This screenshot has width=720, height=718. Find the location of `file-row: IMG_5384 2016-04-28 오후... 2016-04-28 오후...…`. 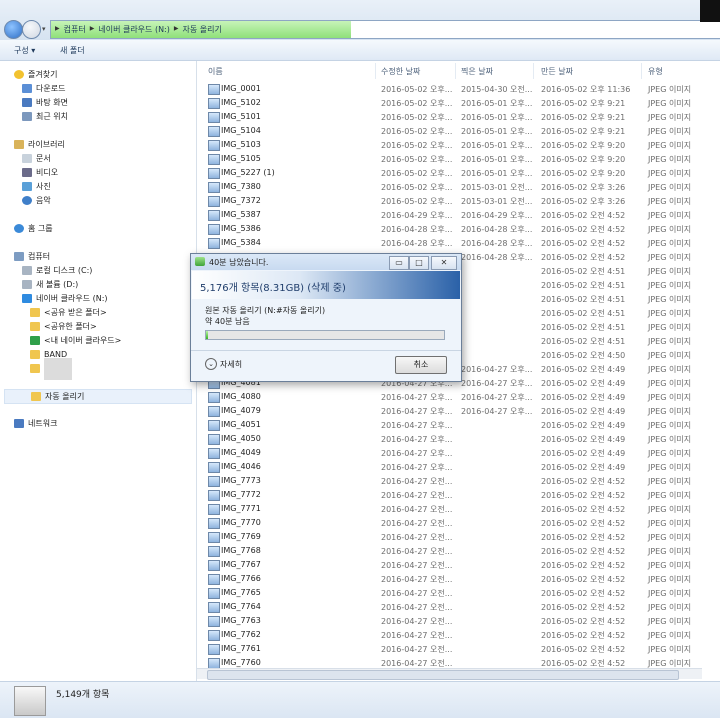

file-row: IMG_5384 2016-04-28 오후... 2016-04-28 오후...… is located at coordinates (458, 243).